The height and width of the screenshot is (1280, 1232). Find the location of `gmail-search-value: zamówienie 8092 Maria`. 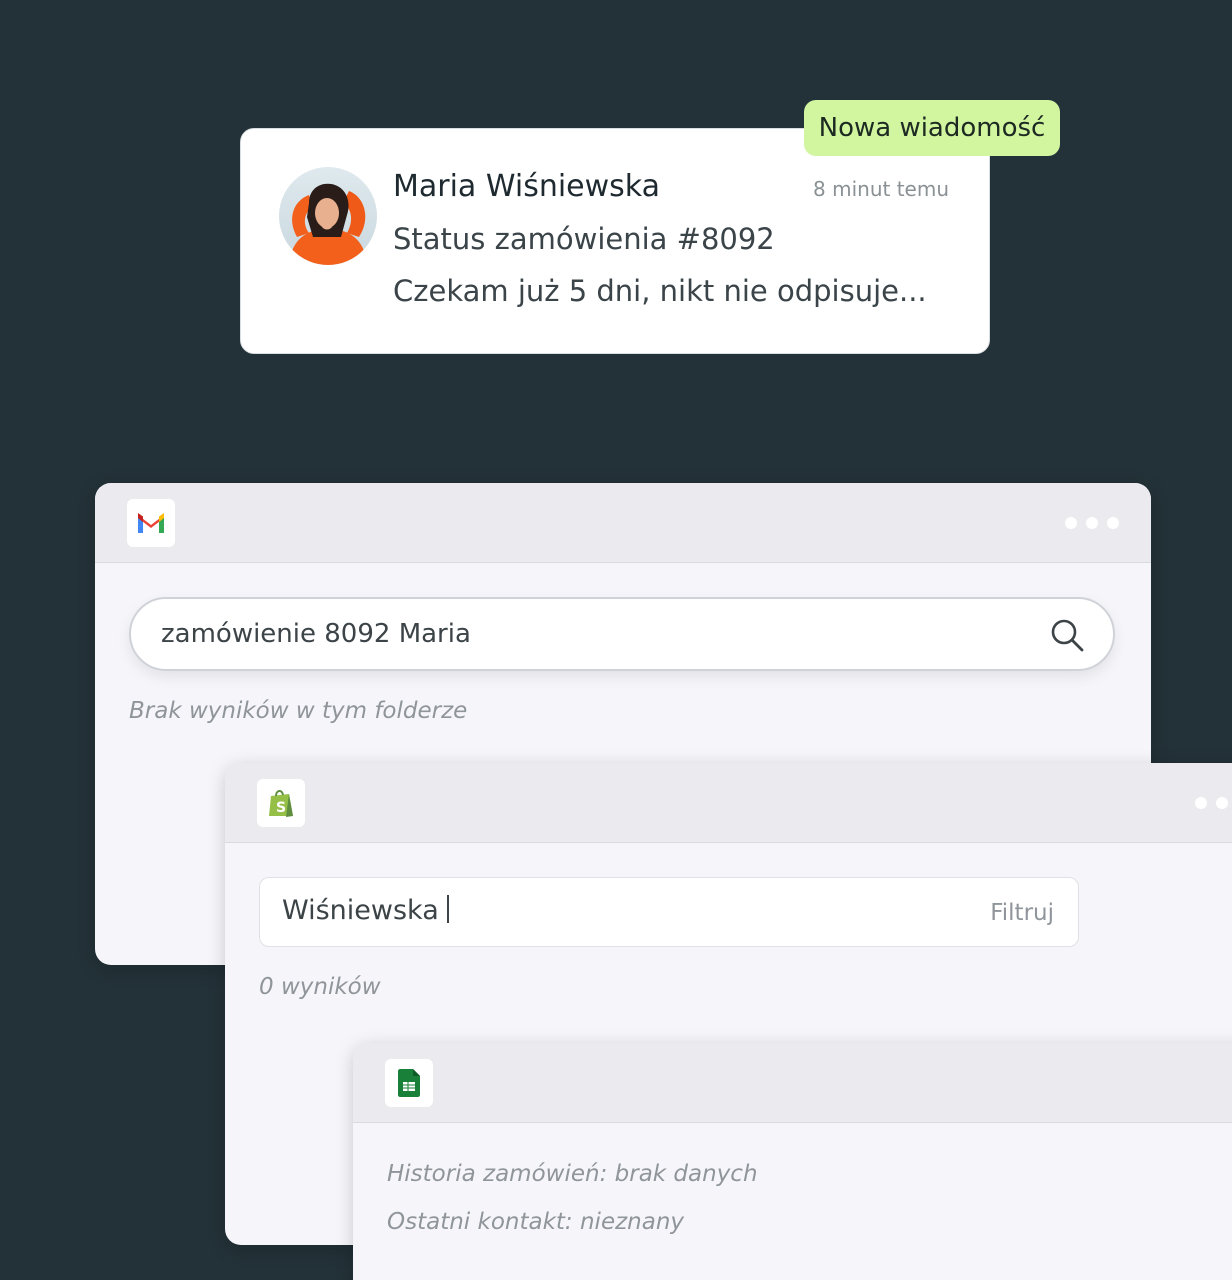

gmail-search-value: zamówienie 8092 Maria is located at coordinates (316, 634).